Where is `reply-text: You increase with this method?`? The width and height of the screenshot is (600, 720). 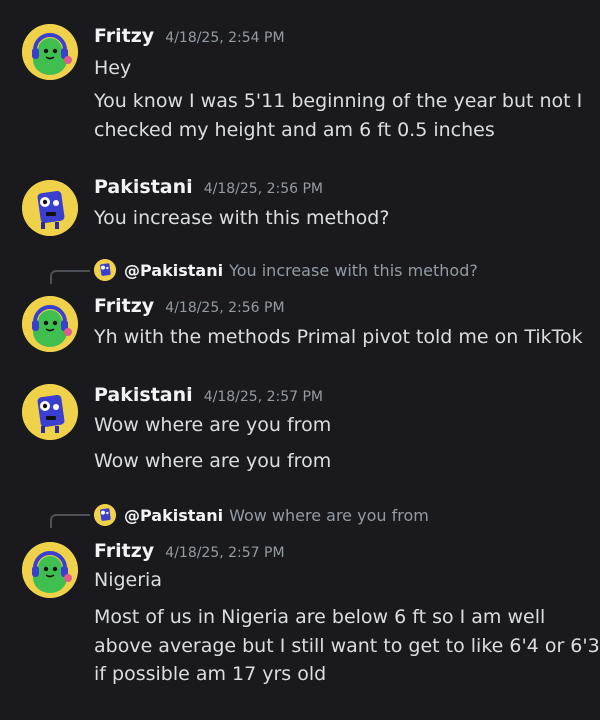 reply-text: You increase with this method? is located at coordinates (353, 270).